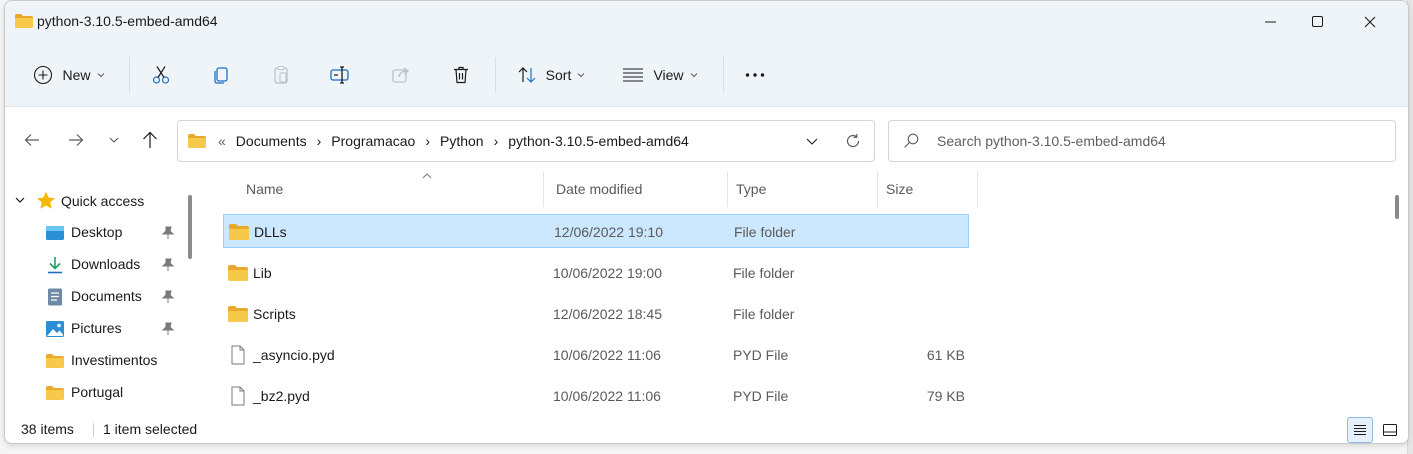 This screenshot has width=1413, height=454. Describe the element at coordinates (76, 140) in the screenshot. I see `forward-button` at that location.